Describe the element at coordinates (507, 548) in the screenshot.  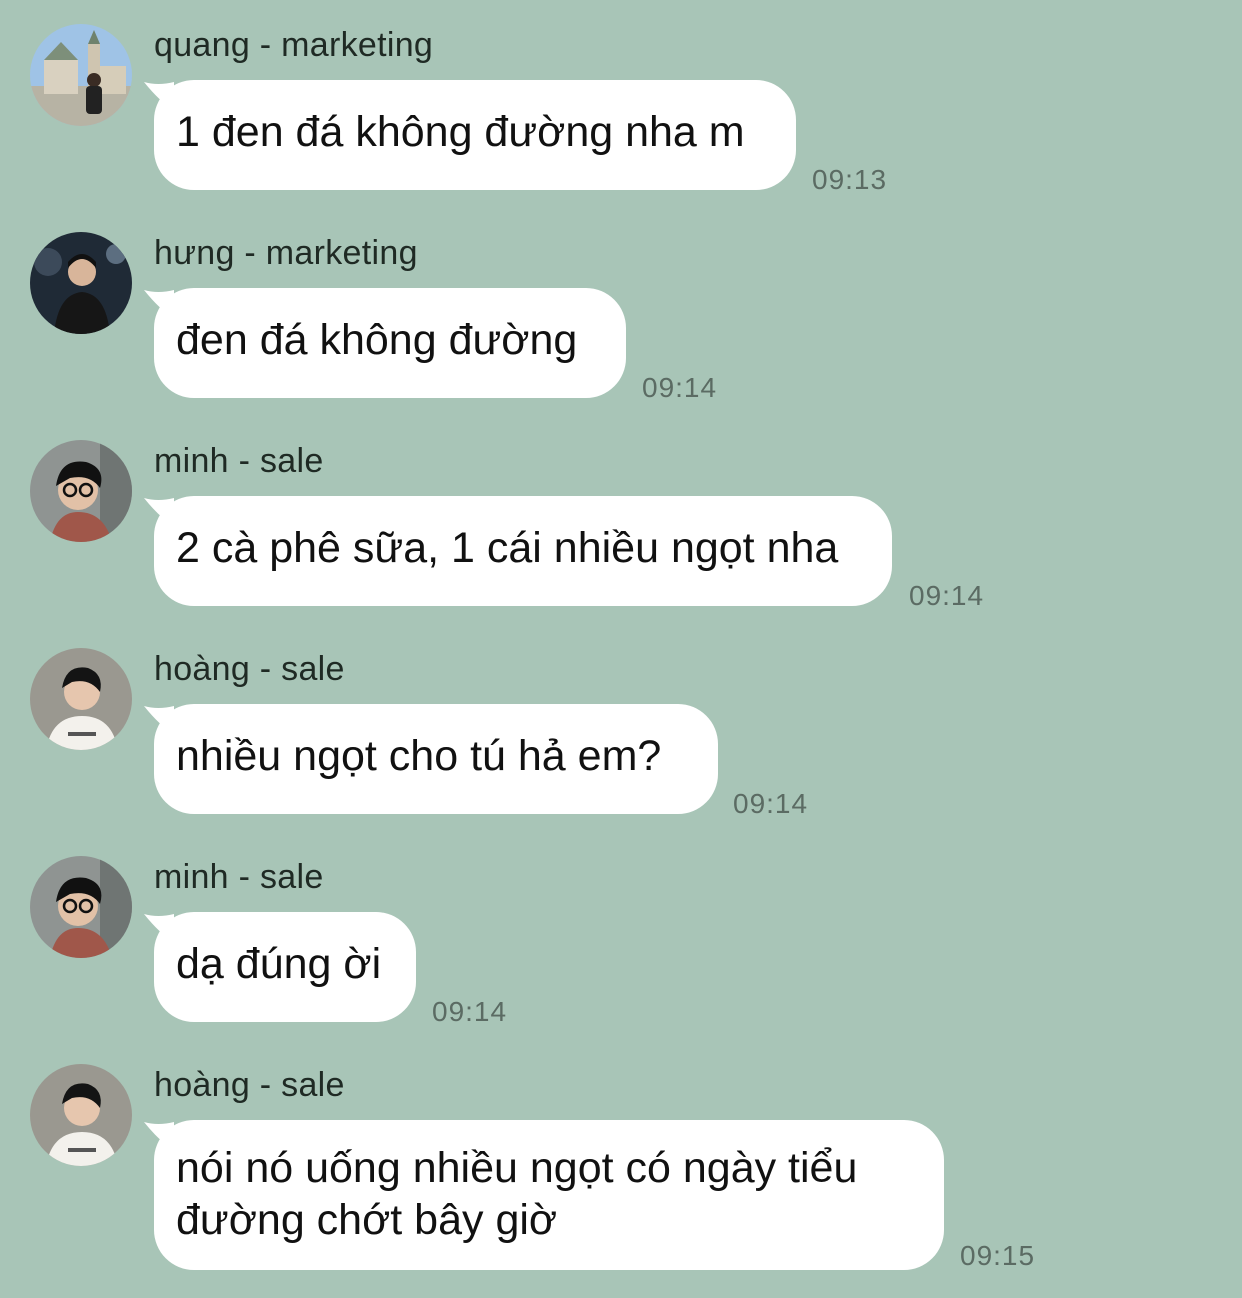
I see `message-text: 2 cà phê sữa, 1 cái nhiều ngọt nha` at that location.